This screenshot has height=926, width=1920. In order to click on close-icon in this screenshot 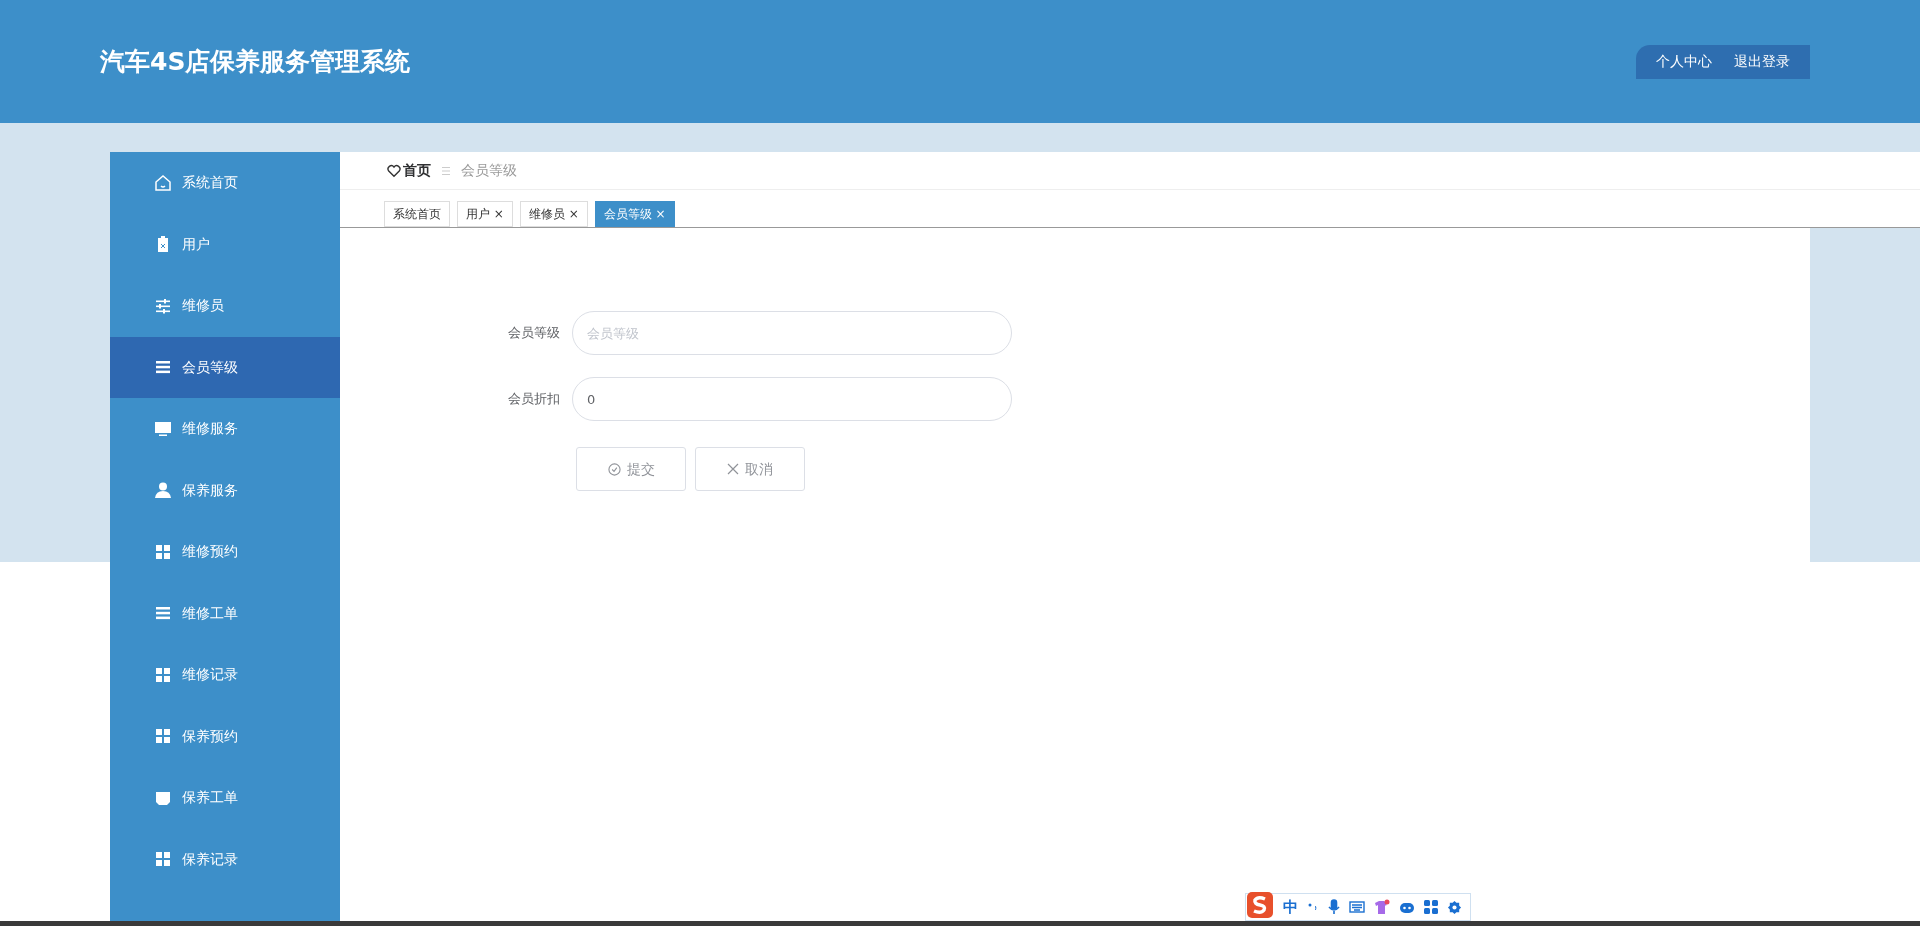, I will do `click(733, 469)`.